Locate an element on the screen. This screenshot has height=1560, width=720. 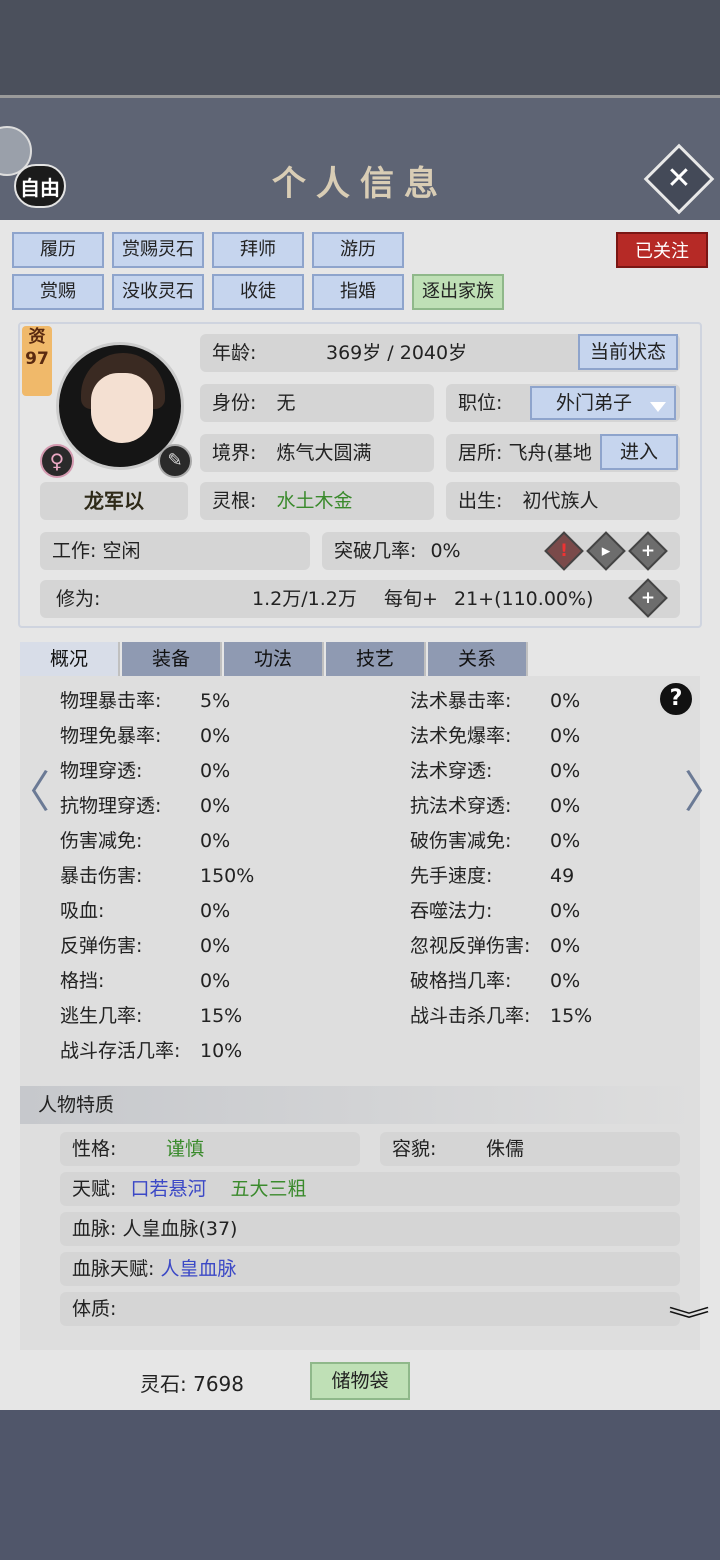
residence-value: 飞舟(基地 is located at coordinates (550, 453).